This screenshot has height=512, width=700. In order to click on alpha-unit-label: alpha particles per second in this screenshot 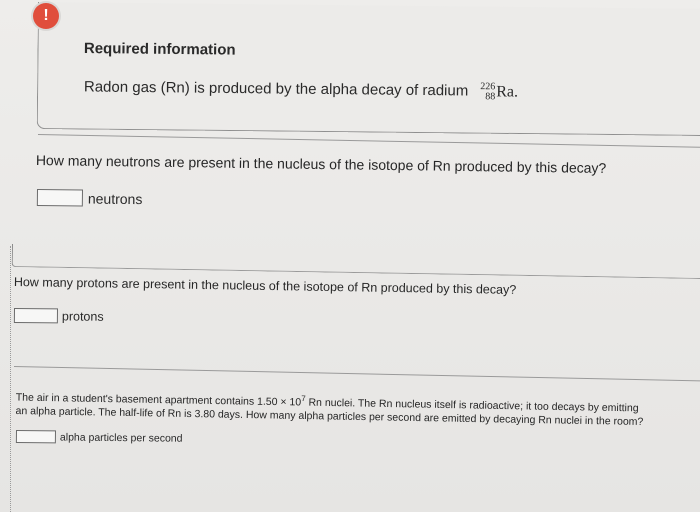, I will do `click(121, 437)`.